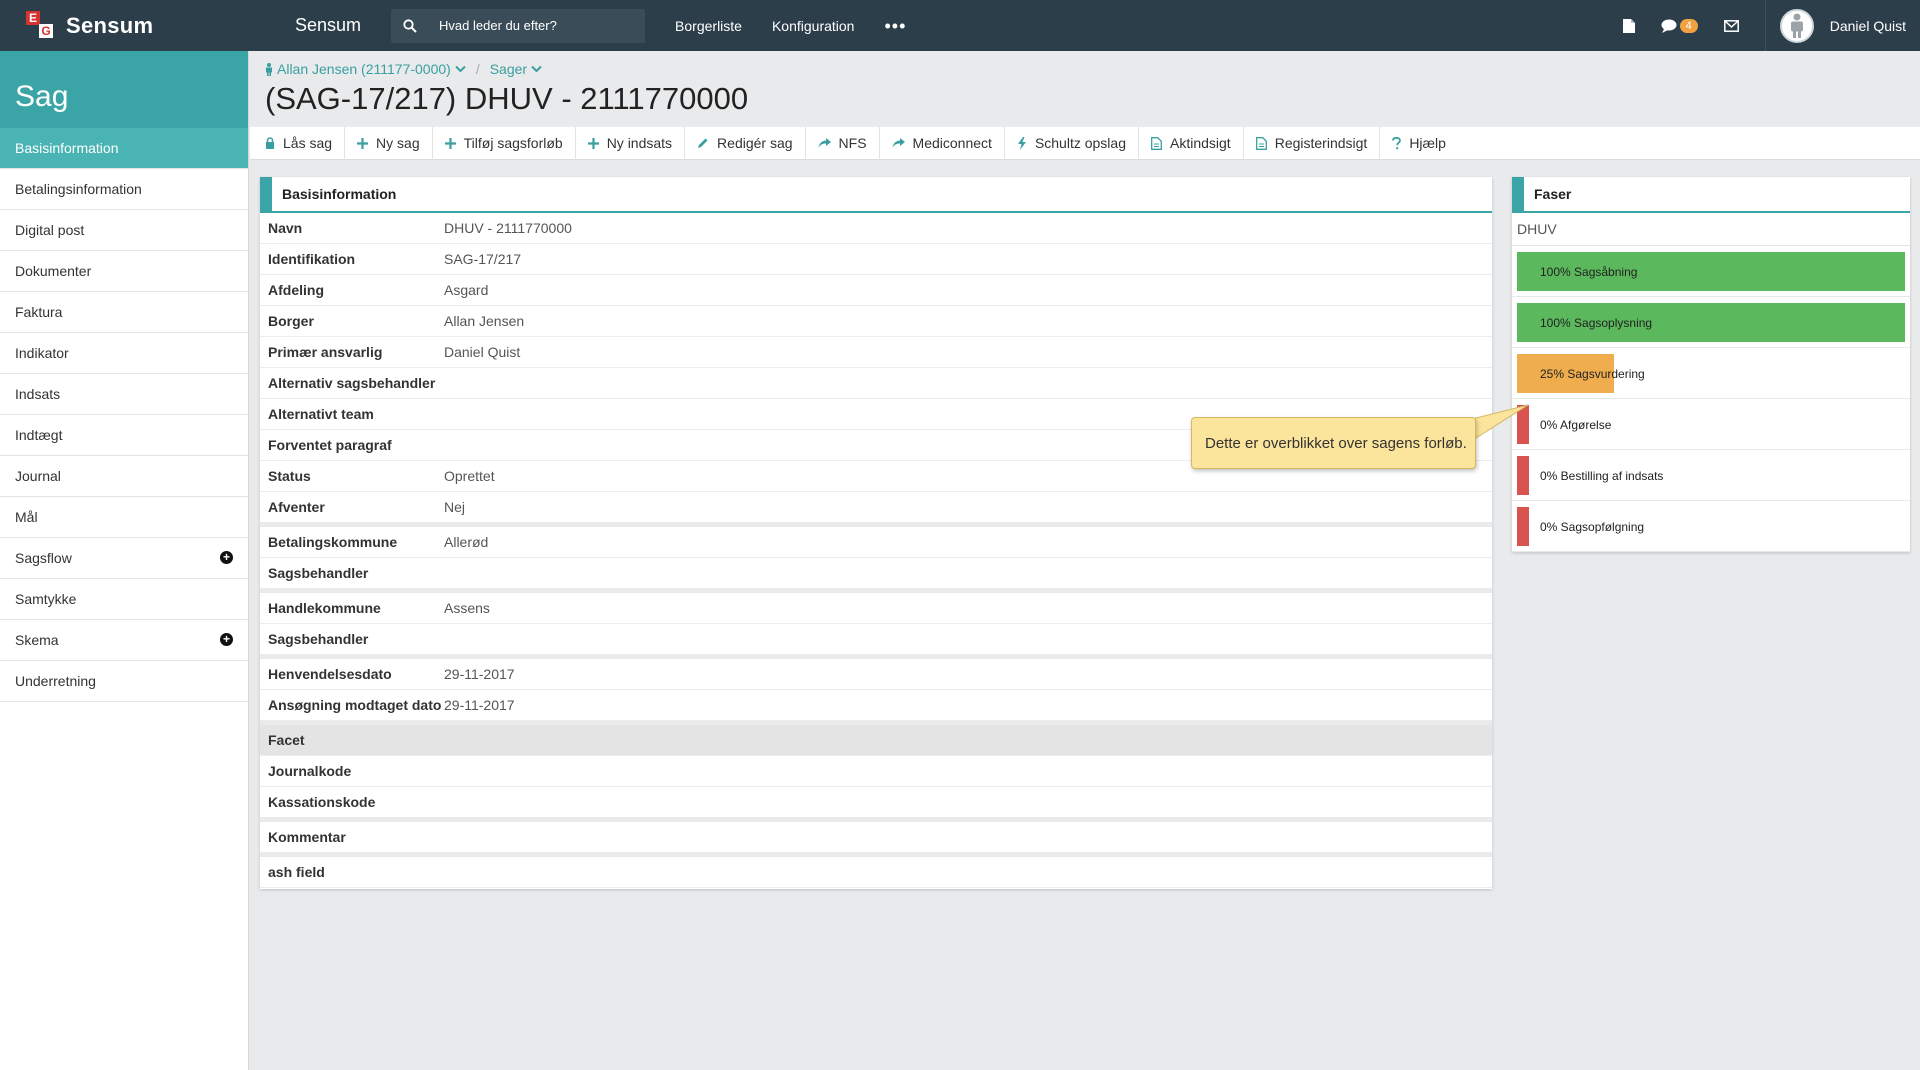  I want to click on new-case-button: Ny sag, so click(395, 143).